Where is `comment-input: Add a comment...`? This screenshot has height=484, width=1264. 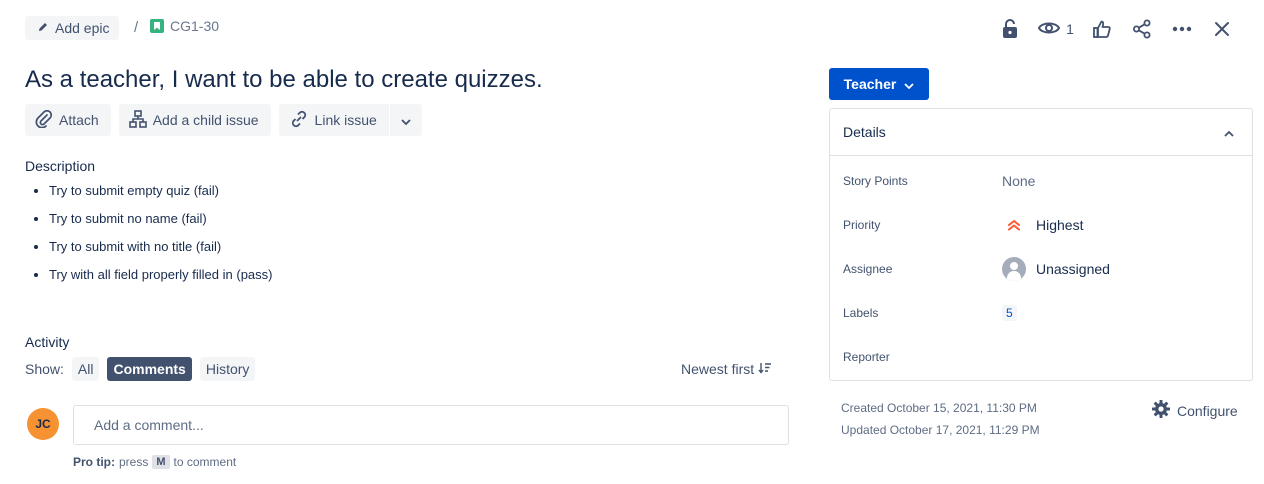 comment-input: Add a comment... is located at coordinates (431, 425).